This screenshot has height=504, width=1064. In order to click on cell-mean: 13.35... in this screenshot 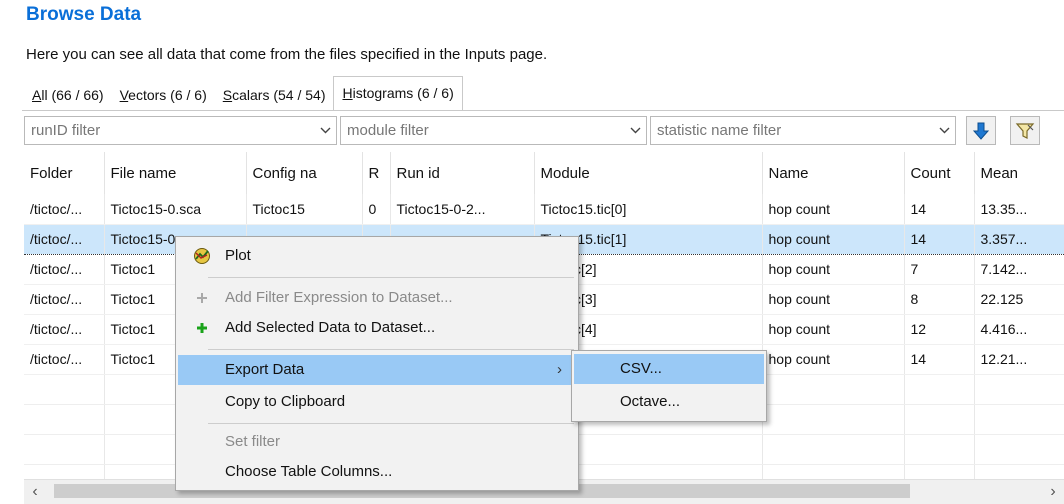, I will do `click(1019, 209)`.